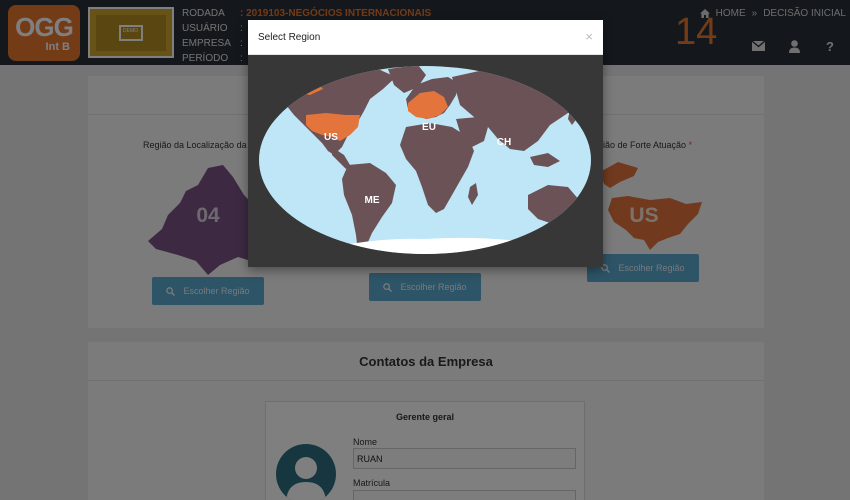 The width and height of the screenshot is (850, 500). I want to click on modal-header: Select Region ×, so click(425, 37).